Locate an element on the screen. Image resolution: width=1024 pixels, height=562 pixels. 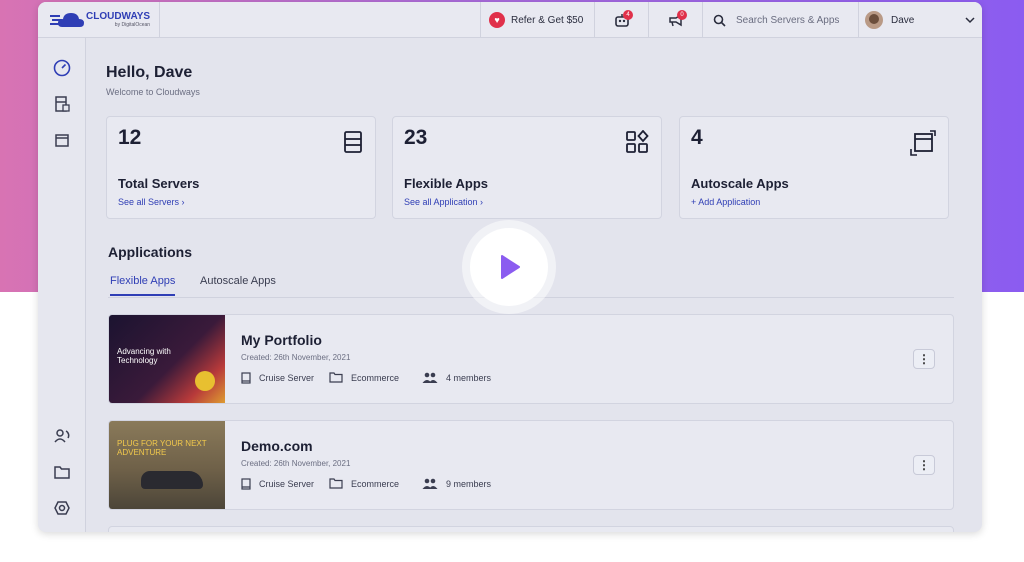
servers-icon is located at coordinates (62, 104).